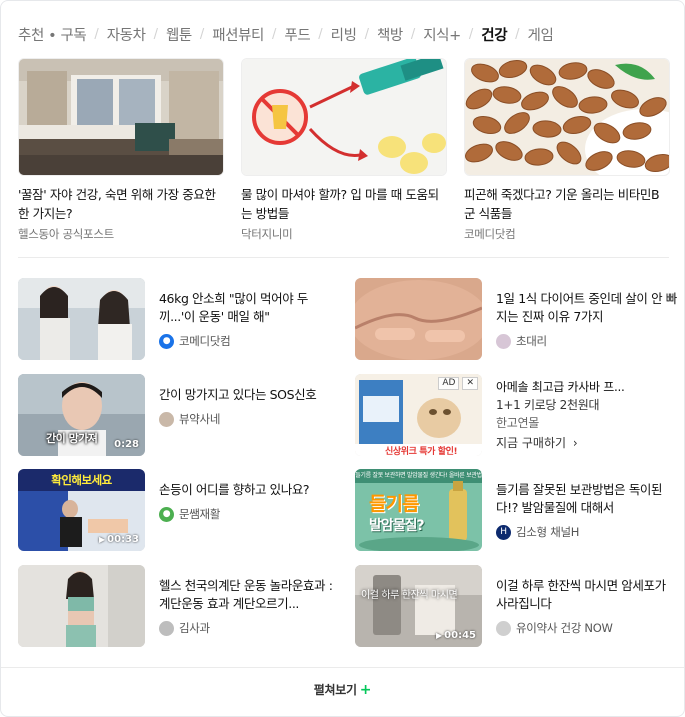  Describe the element at coordinates (587, 442) in the screenshot. I see `ad-cta-button: 지금 구매하기 ›` at that location.